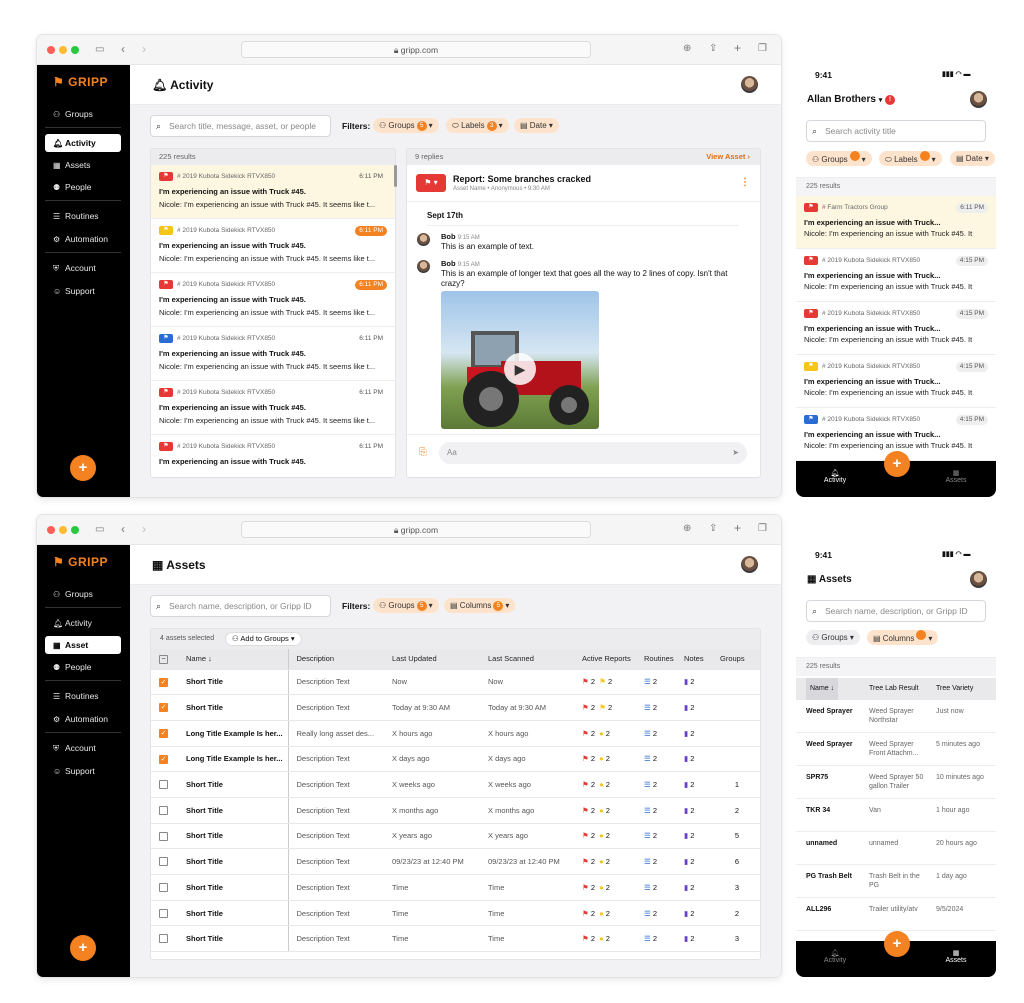 Image resolution: width=1024 pixels, height=1003 pixels. What do you see at coordinates (83, 771) in the screenshot?
I see `sidebar-item-support: ☺ Support` at bounding box center [83, 771].